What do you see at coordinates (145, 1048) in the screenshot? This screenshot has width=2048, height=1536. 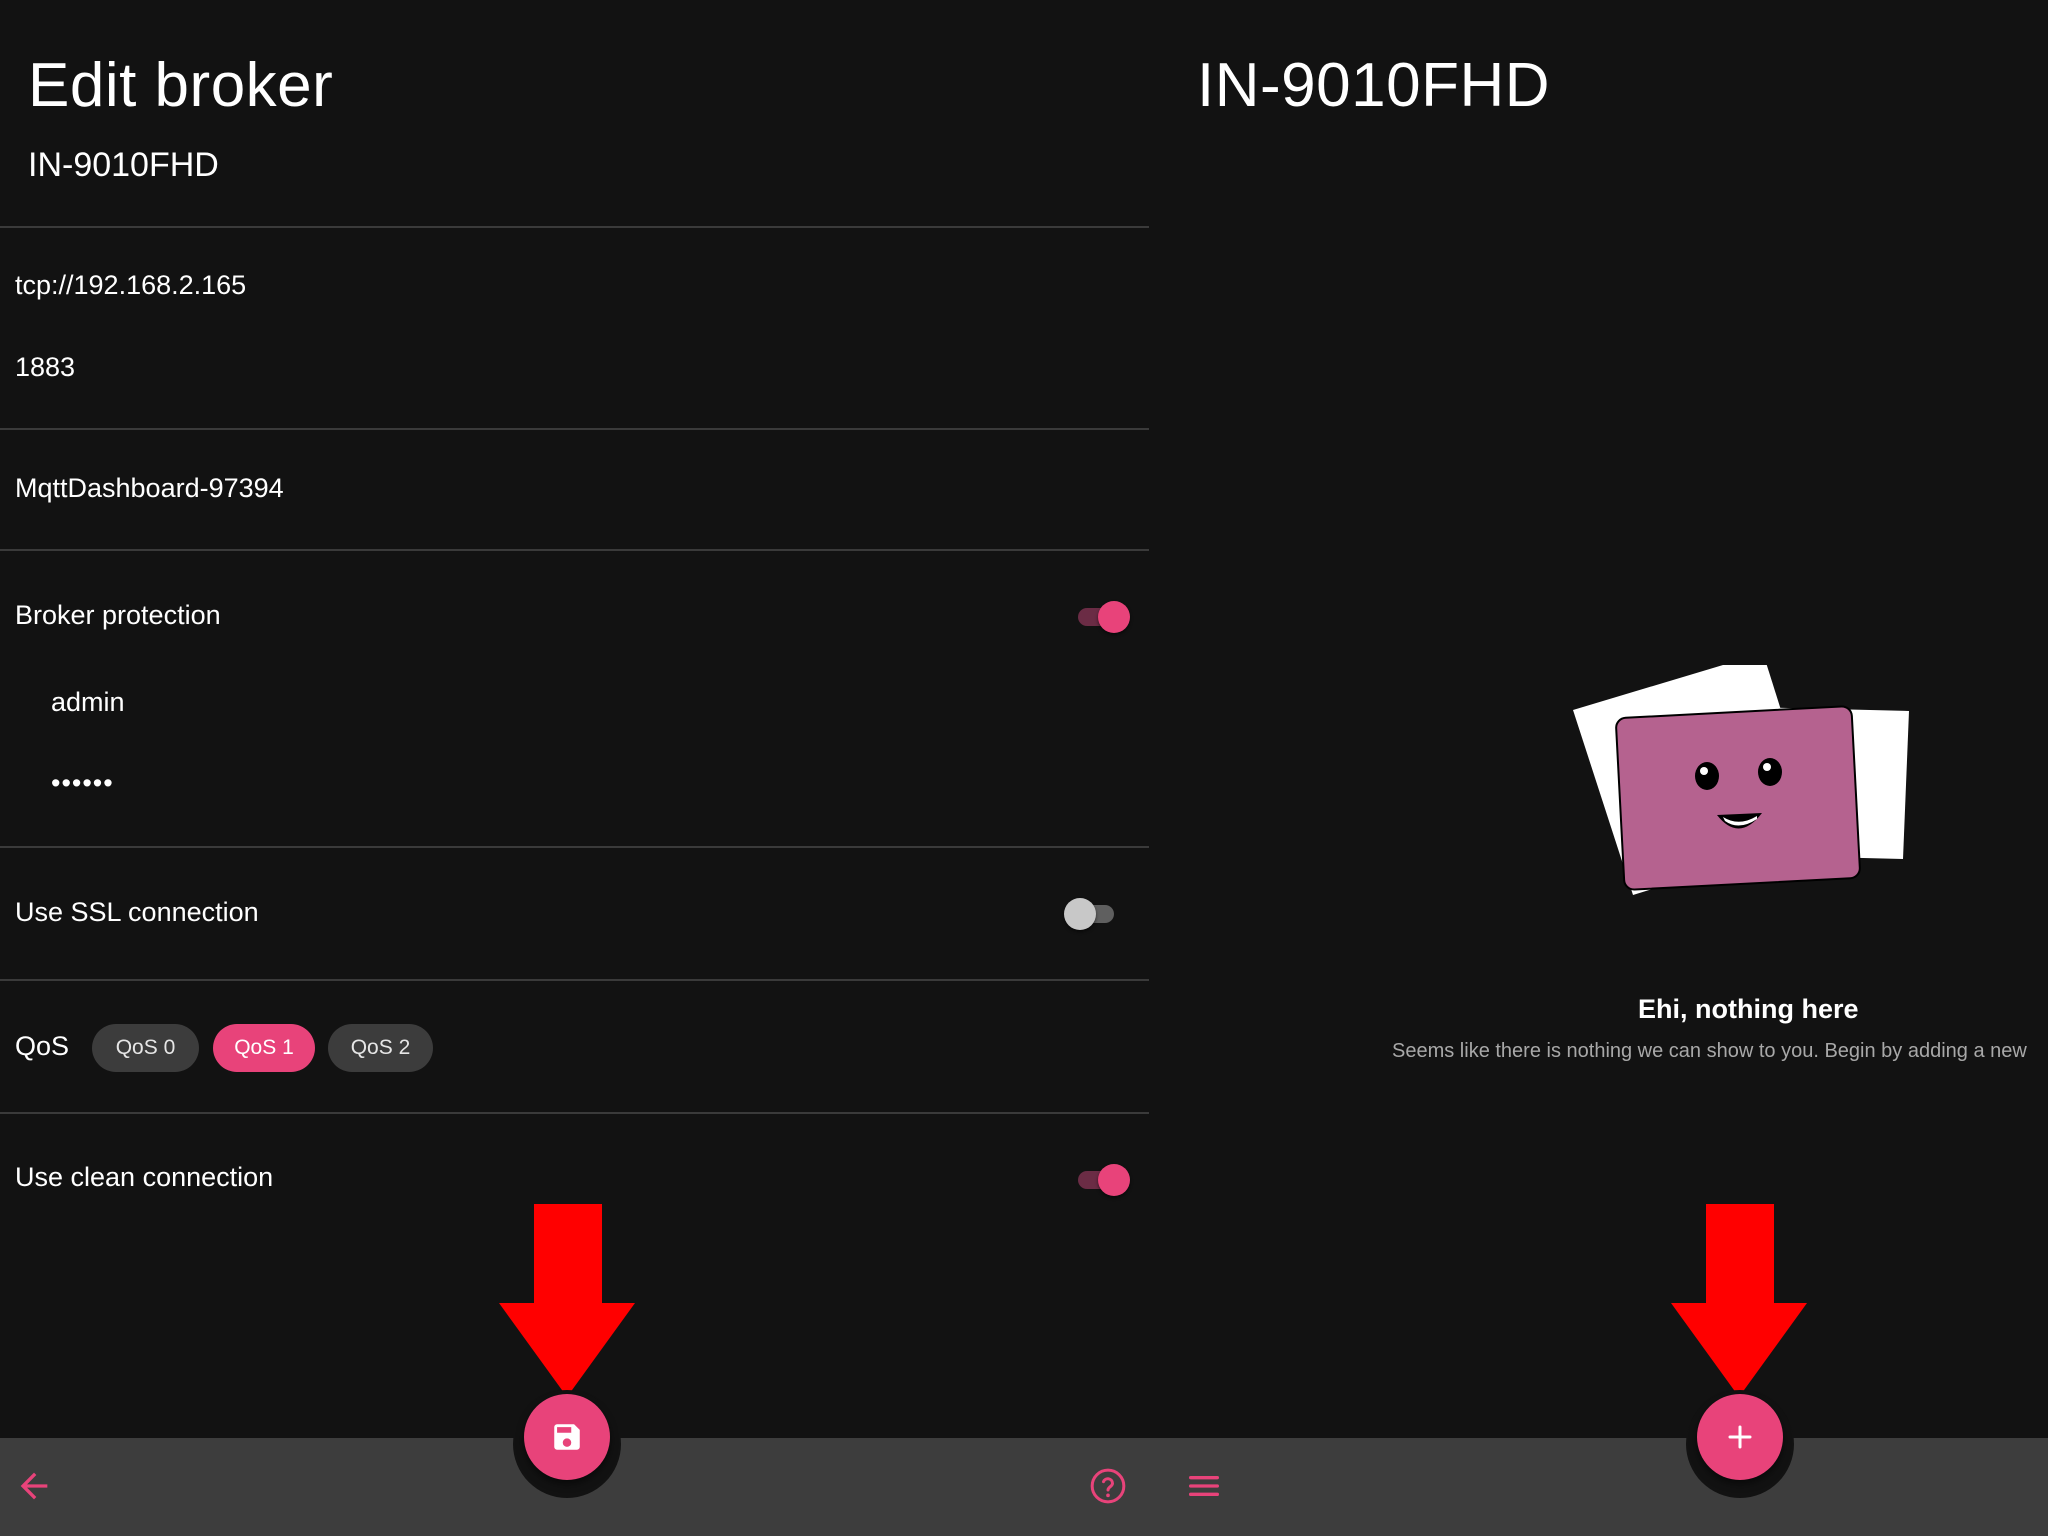 I see `qos-0-chip: QoS 0` at bounding box center [145, 1048].